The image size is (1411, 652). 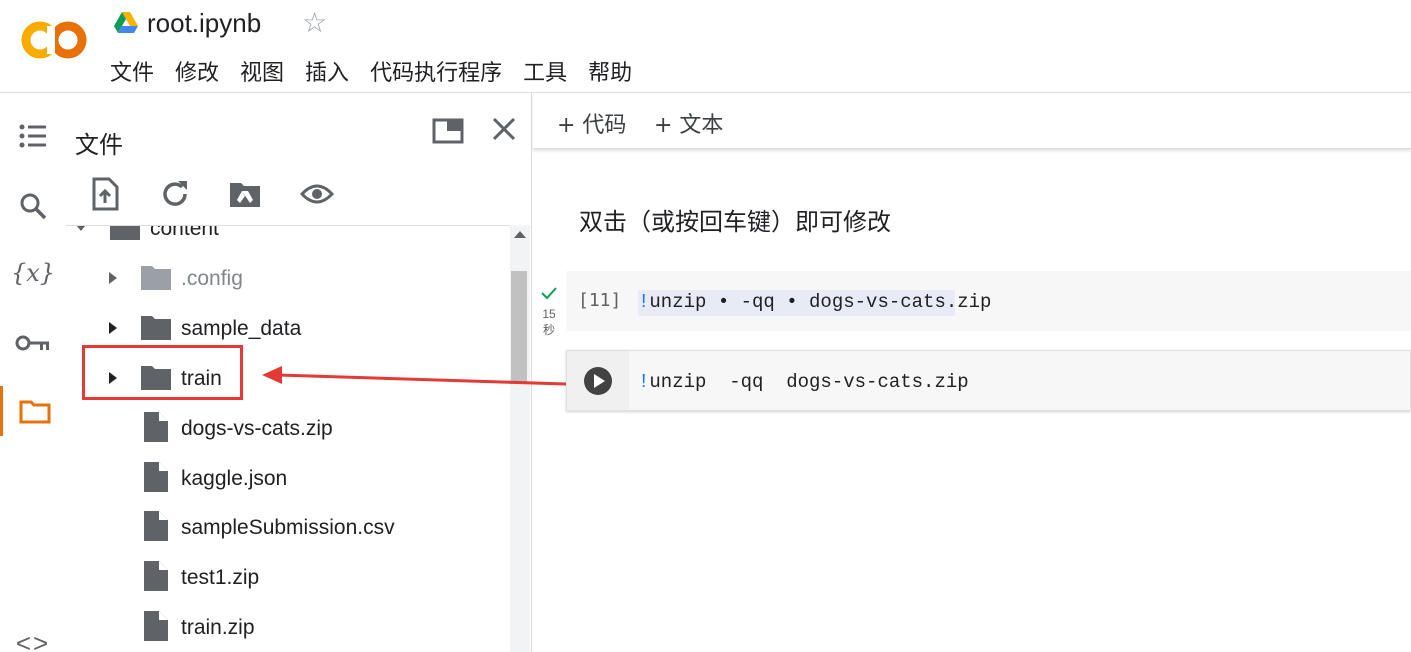 I want to click on menu-bar: 文件 修改 视图 插入 代码执行程序 工具 帮助, so click(x=381, y=71).